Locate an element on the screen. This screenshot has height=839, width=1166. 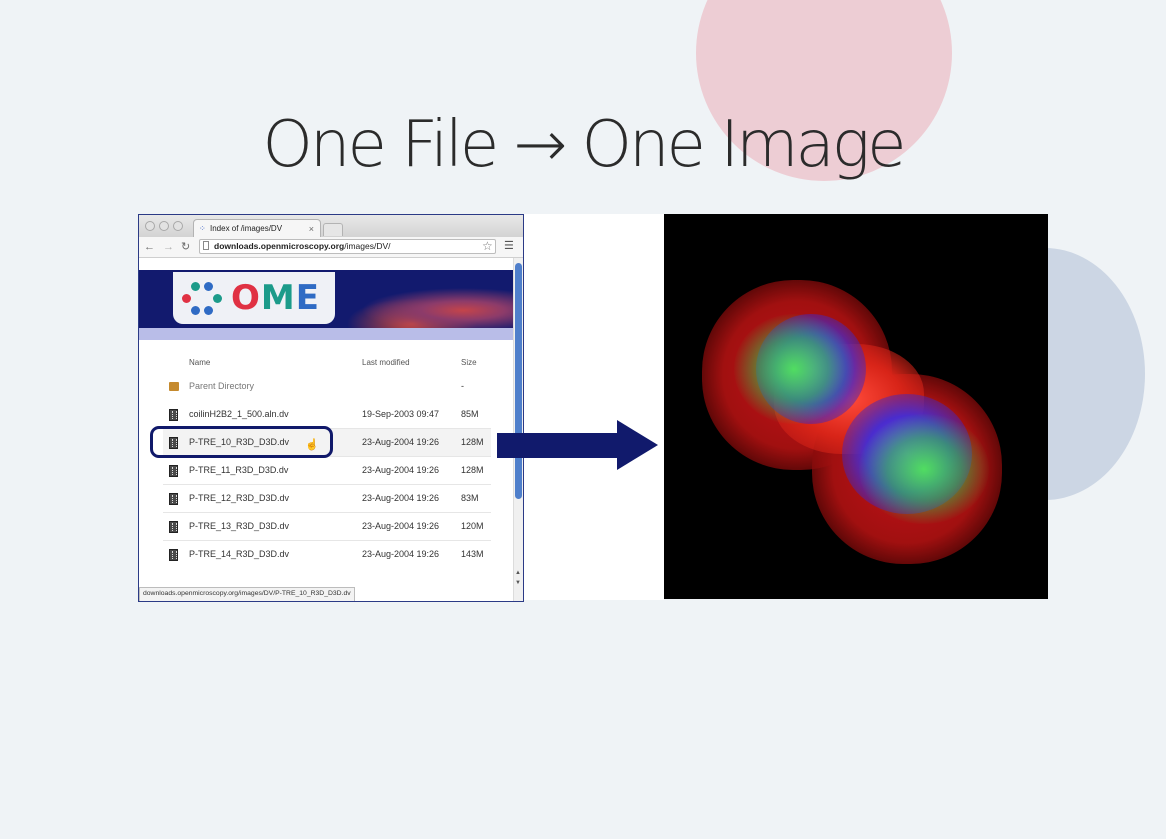
parent-size: - is located at coordinates (462, 386).